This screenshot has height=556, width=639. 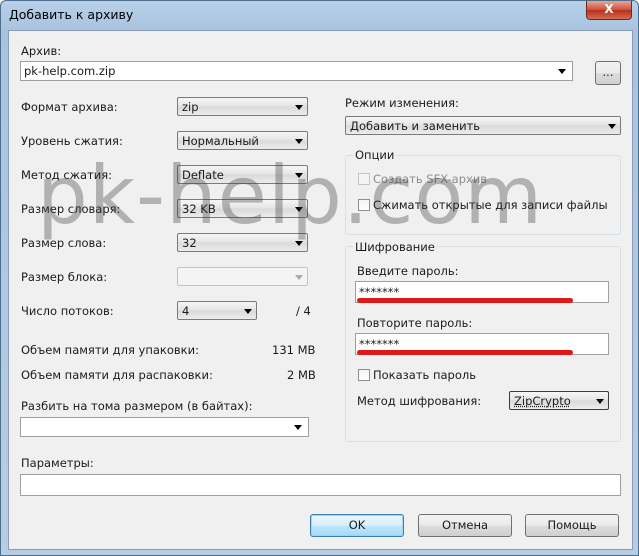 What do you see at coordinates (430, 179) in the screenshot?
I see `sfx-label: Создать SFX-архив` at bounding box center [430, 179].